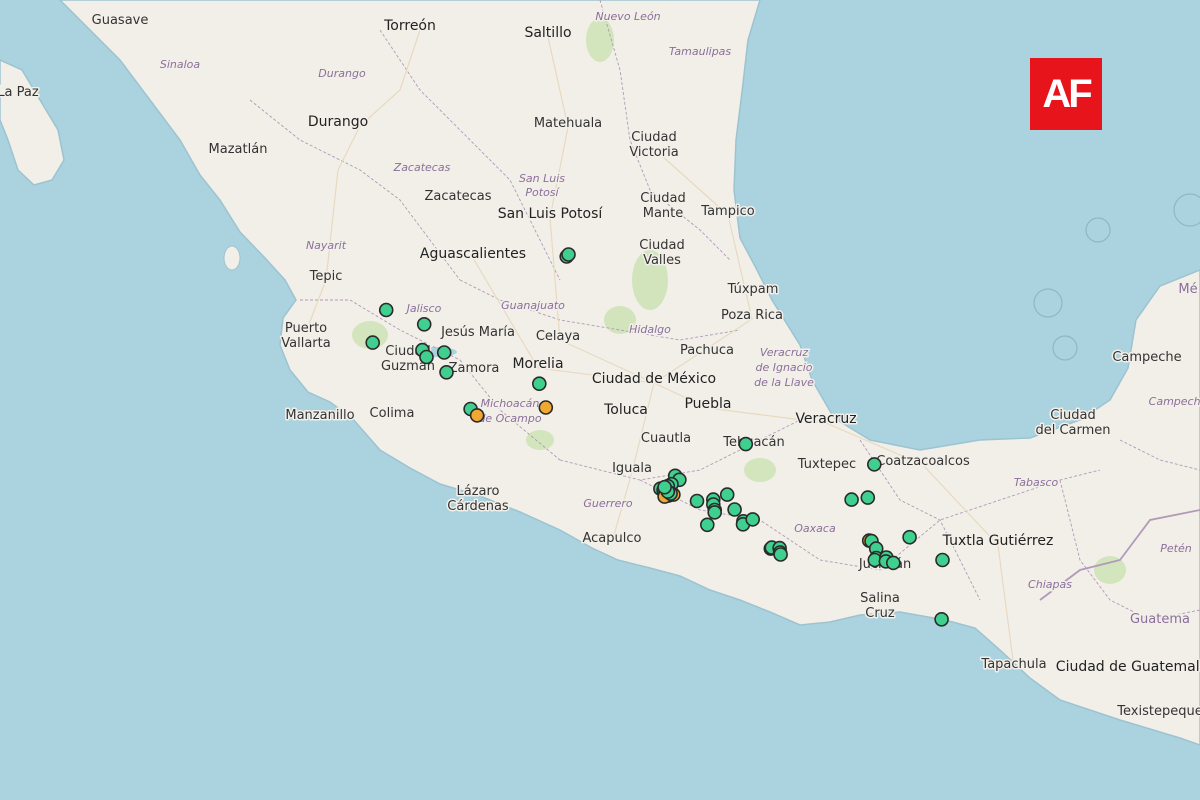  Describe the element at coordinates (551, 214) in the screenshot. I see `city-label: San Luis Potosí` at that location.